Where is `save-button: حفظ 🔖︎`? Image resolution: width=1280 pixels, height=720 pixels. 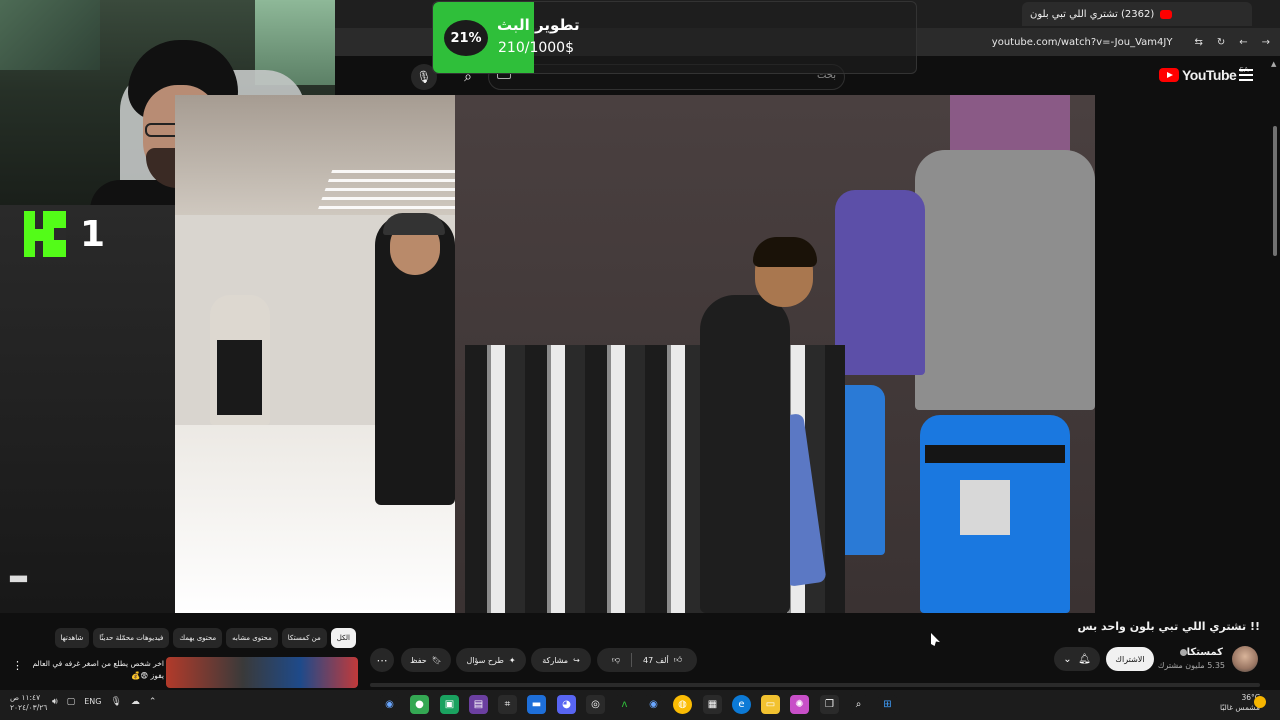
save-button: حفظ 🔖︎ is located at coordinates (426, 660).